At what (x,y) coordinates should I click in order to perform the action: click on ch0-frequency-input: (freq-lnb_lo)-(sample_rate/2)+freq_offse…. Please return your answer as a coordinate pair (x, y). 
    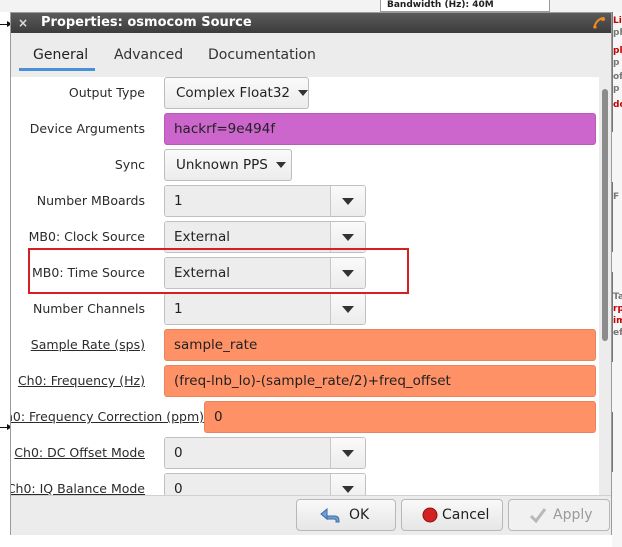
    Looking at the image, I should click on (380, 381).